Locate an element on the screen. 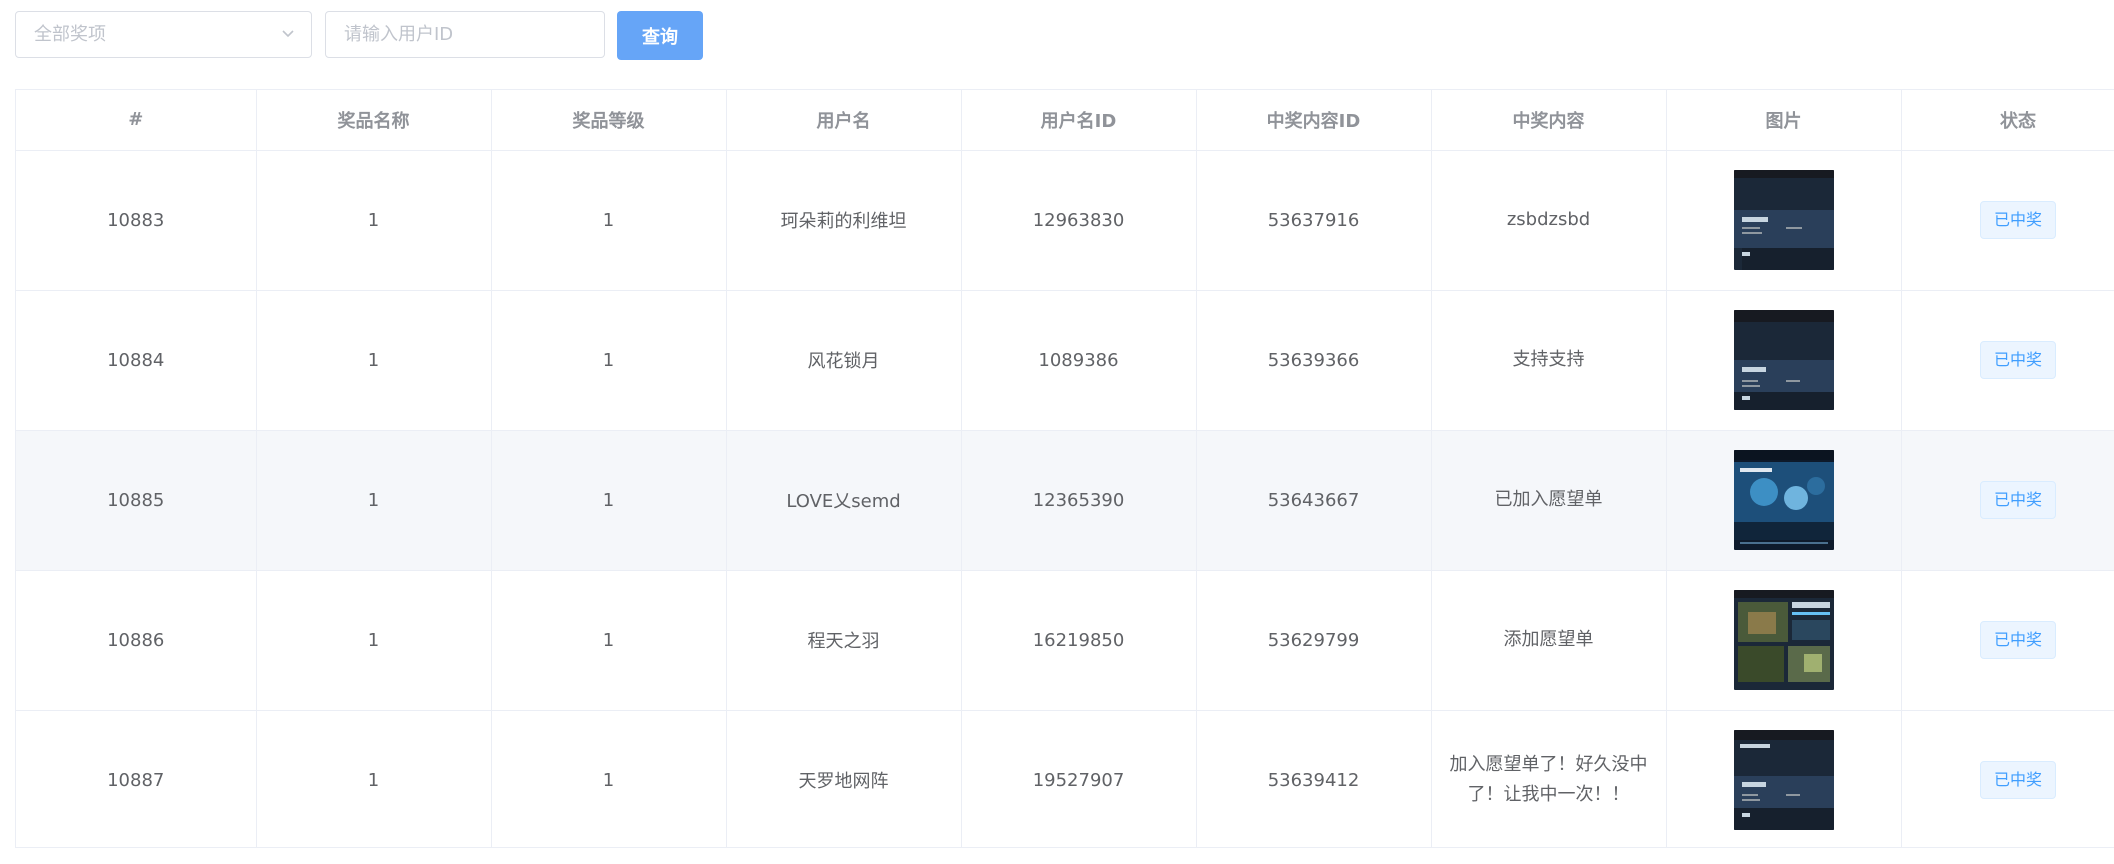 The image size is (2114, 864). cell-content-id: 53639412 is located at coordinates (1314, 778).